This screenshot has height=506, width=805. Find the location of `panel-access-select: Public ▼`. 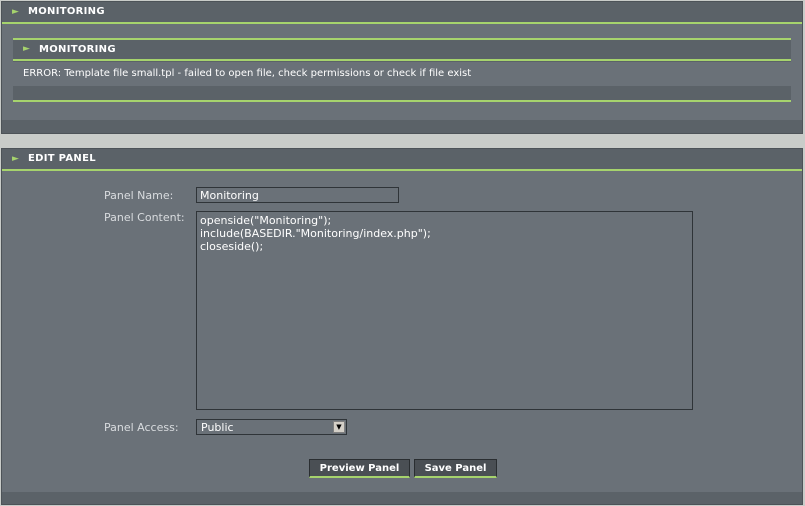

panel-access-select: Public ▼ is located at coordinates (271, 427).